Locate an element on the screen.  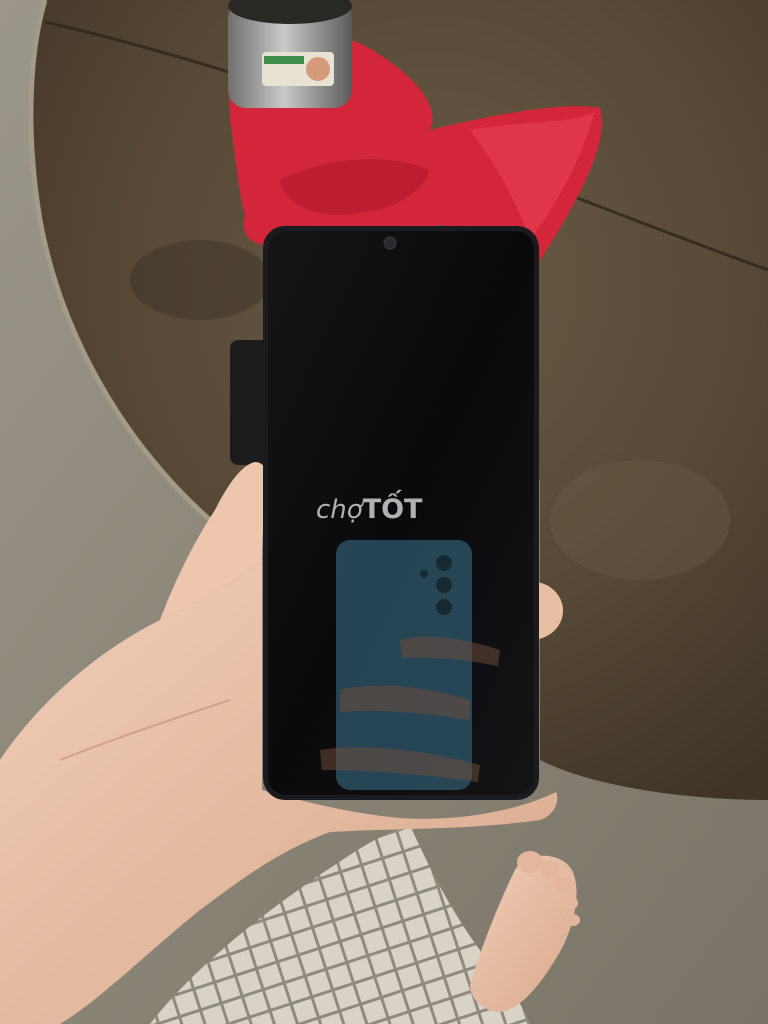
watermark-text-tot: TỐT is located at coordinates (392, 509).